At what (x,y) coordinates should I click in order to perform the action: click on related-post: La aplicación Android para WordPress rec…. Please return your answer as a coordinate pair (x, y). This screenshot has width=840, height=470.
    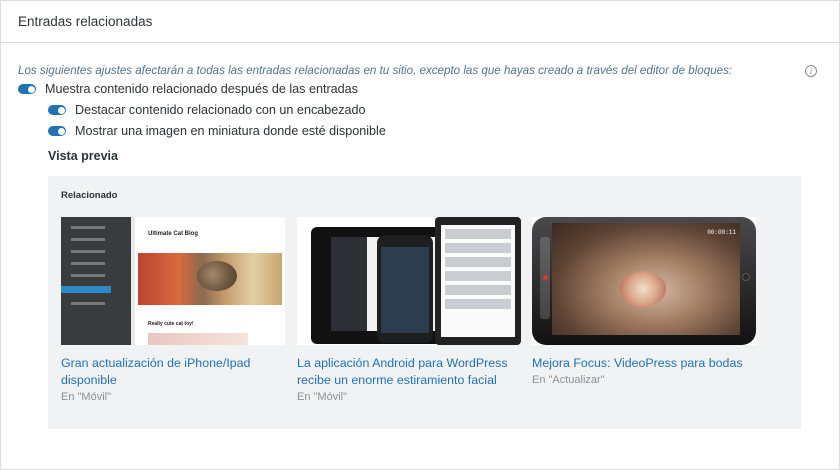
    Looking at the image, I should click on (409, 310).